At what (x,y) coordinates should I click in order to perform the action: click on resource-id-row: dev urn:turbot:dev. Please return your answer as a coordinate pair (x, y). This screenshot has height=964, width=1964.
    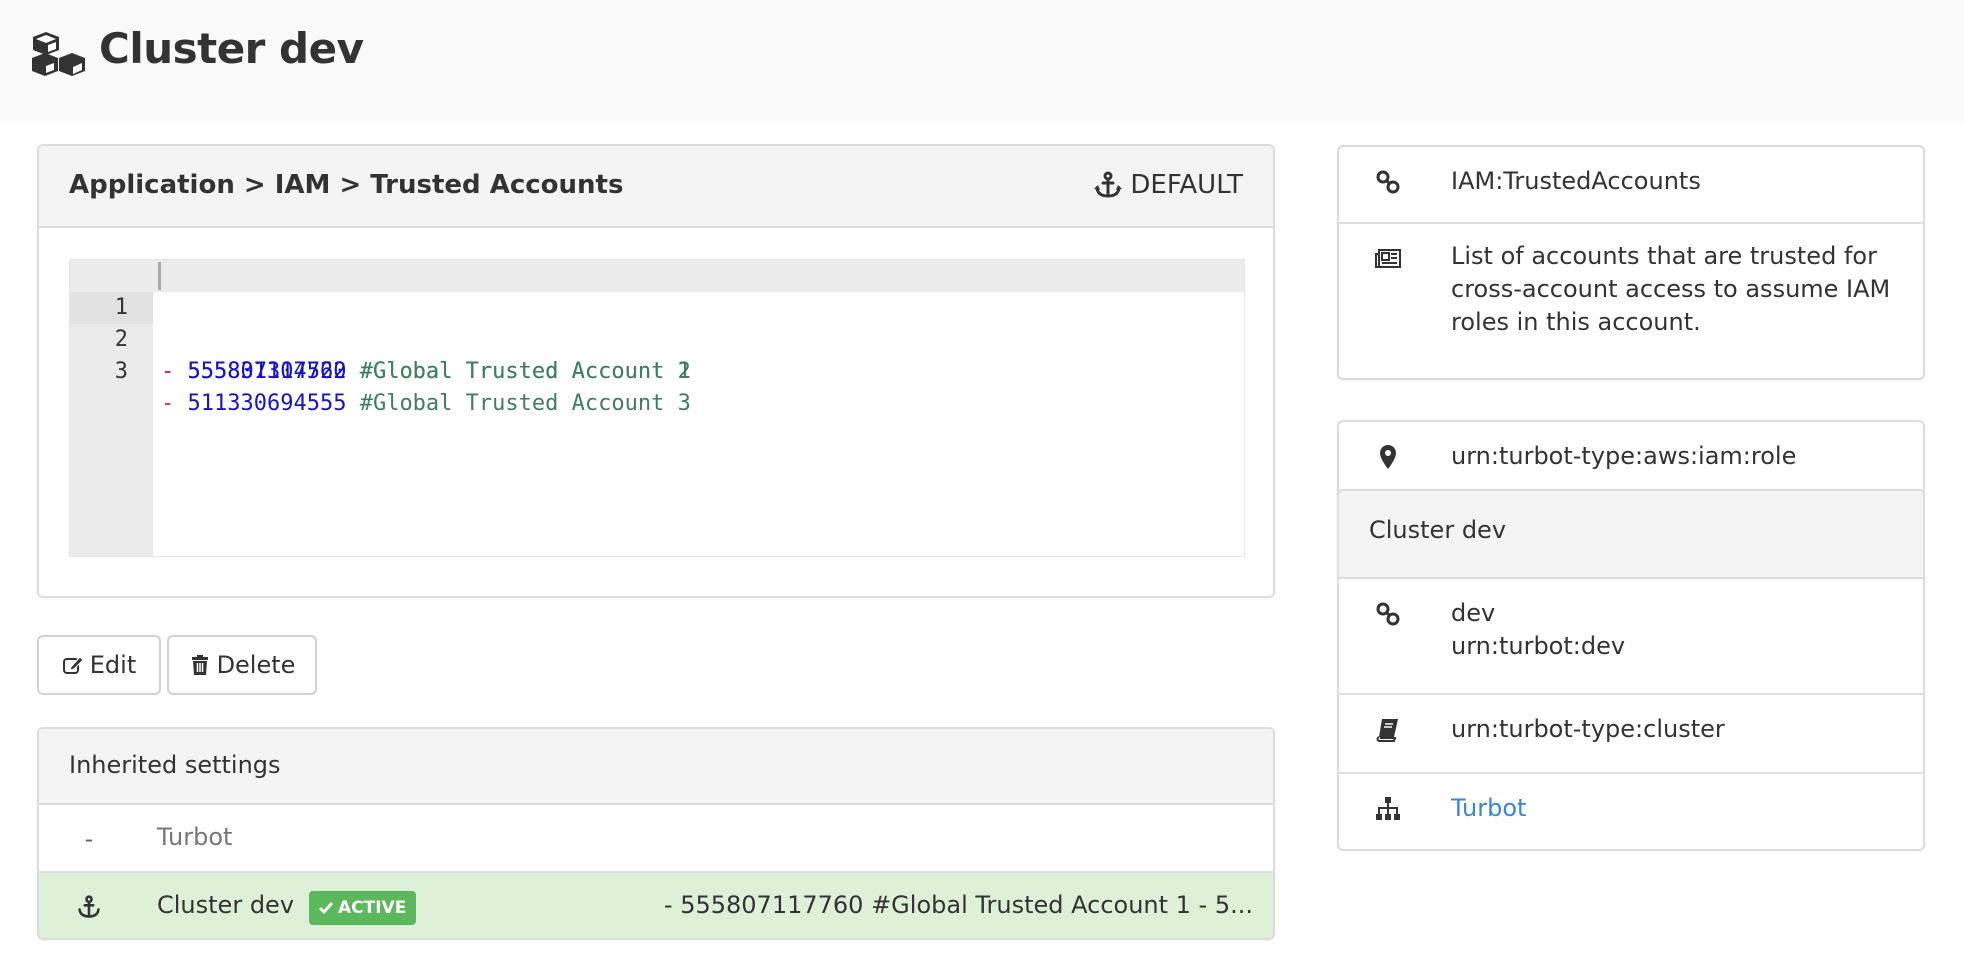
    Looking at the image, I should click on (1631, 637).